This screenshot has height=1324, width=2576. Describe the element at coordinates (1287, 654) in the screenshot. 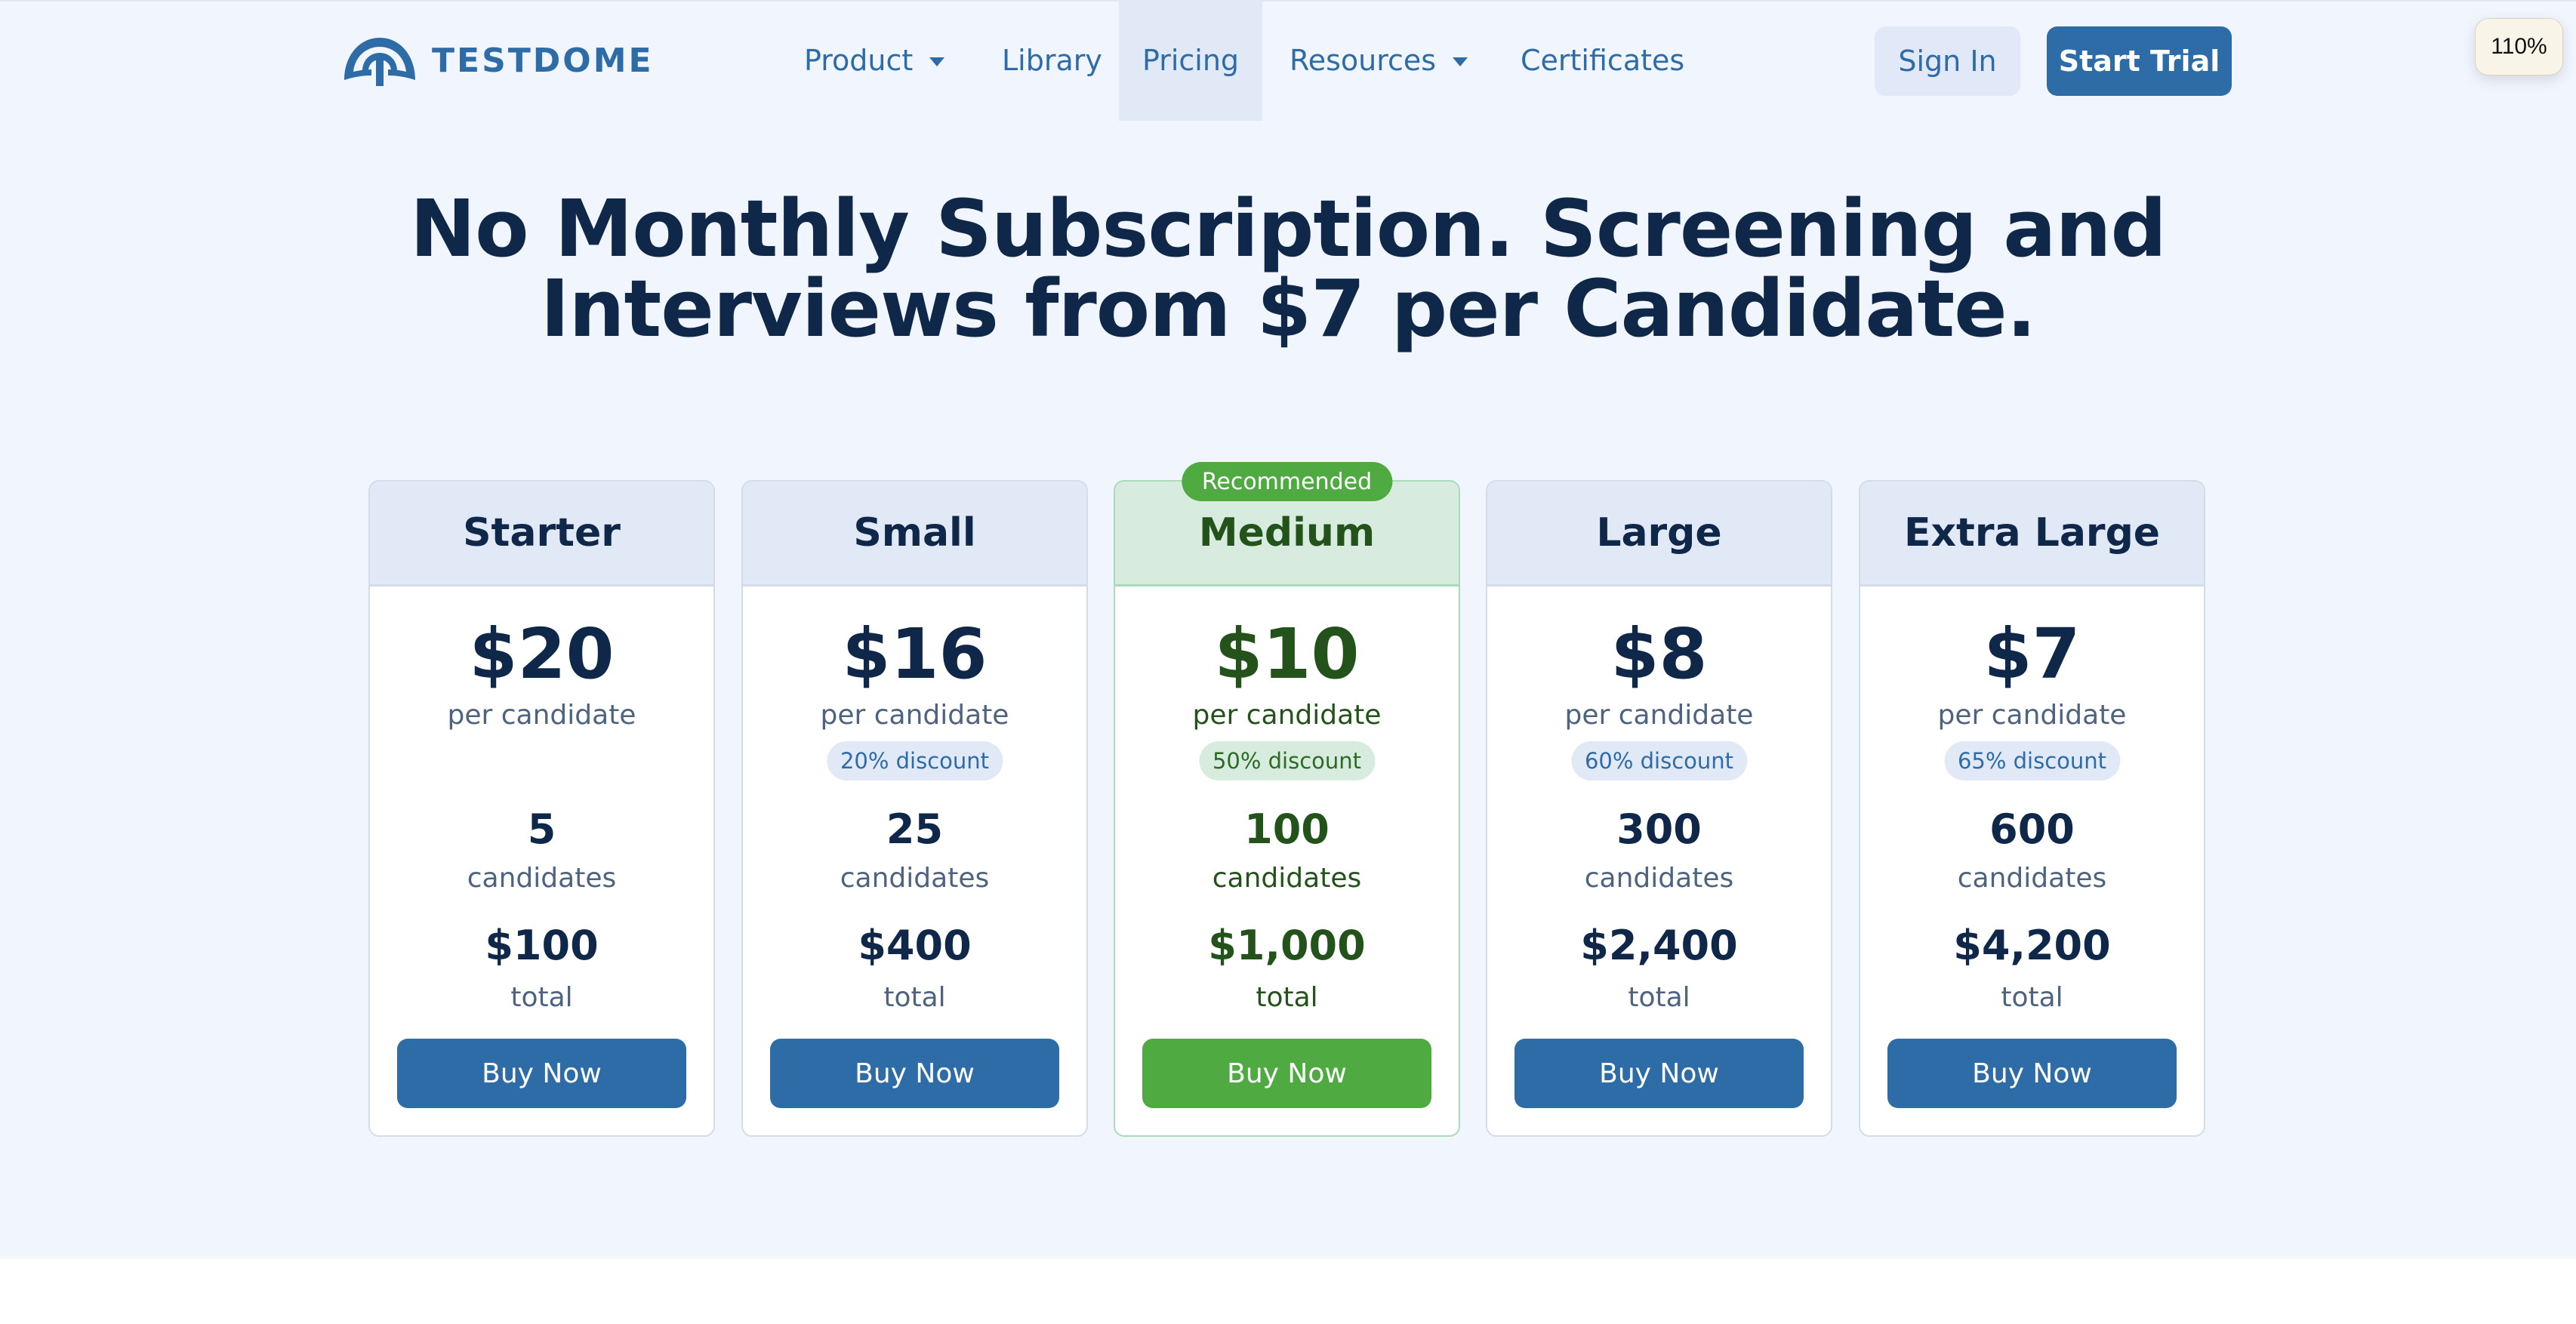

I see `plan-price: $10` at that location.